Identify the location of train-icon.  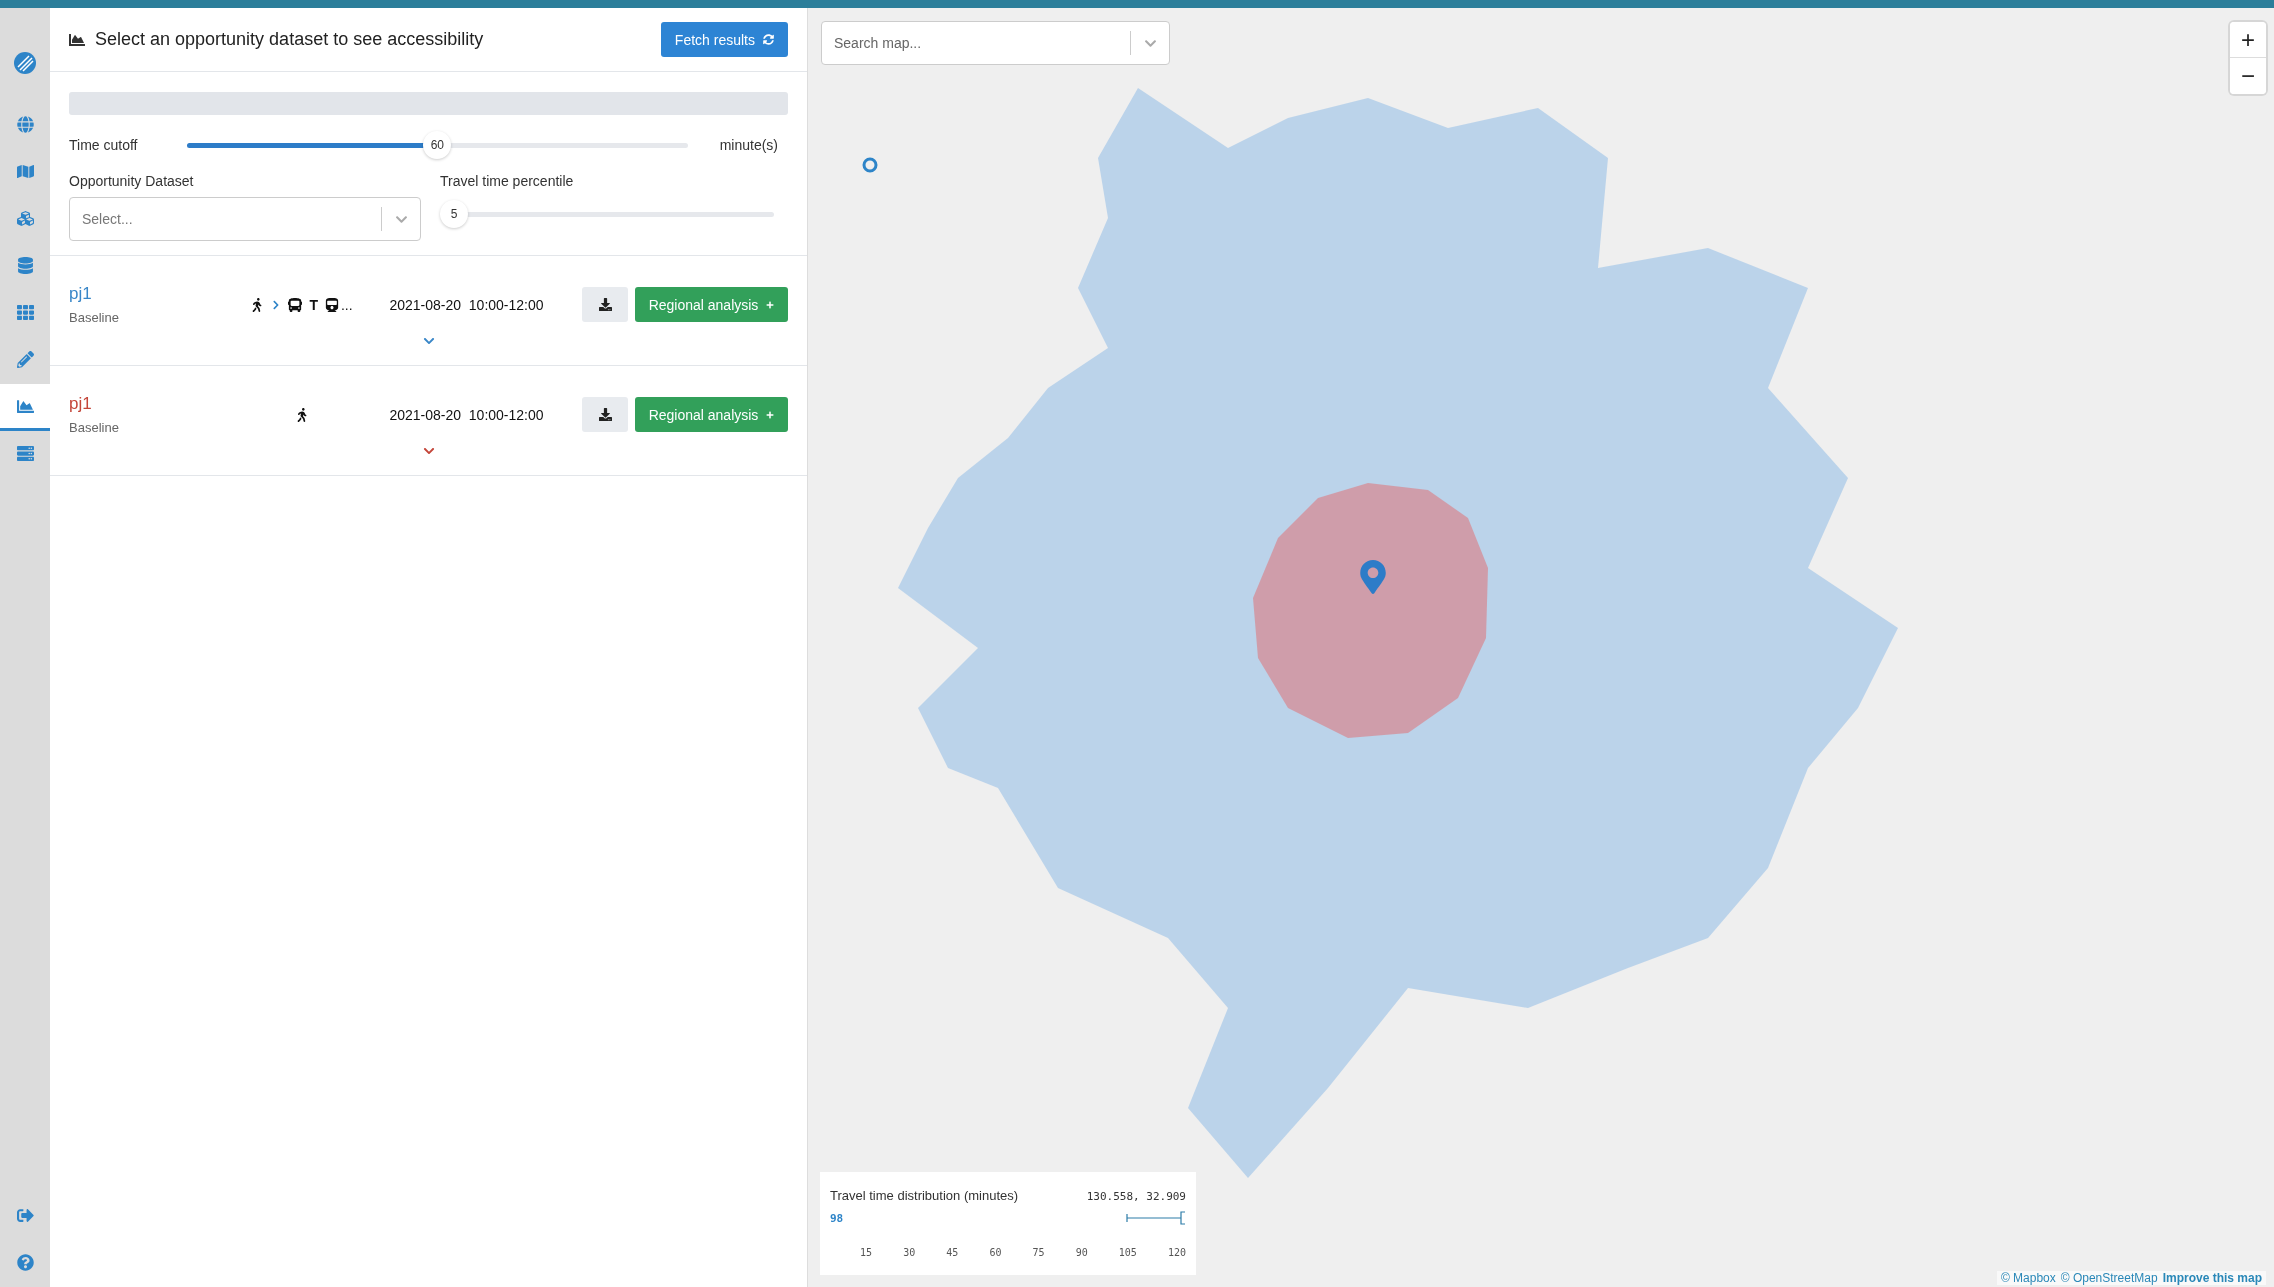
(331, 304).